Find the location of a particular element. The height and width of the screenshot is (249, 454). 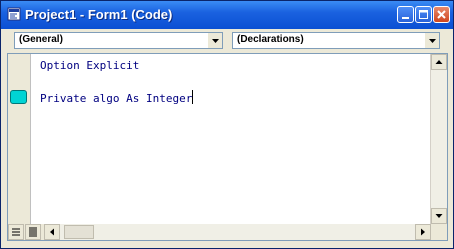

close-icon is located at coordinates (441, 14).